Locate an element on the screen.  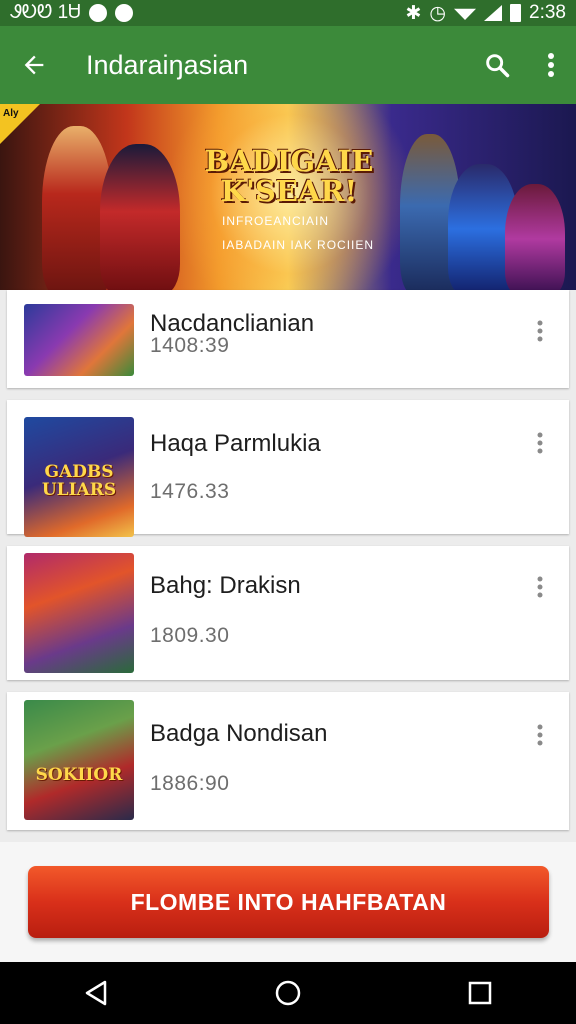
bluetooth-icon: ✱ is located at coordinates (413, 13).